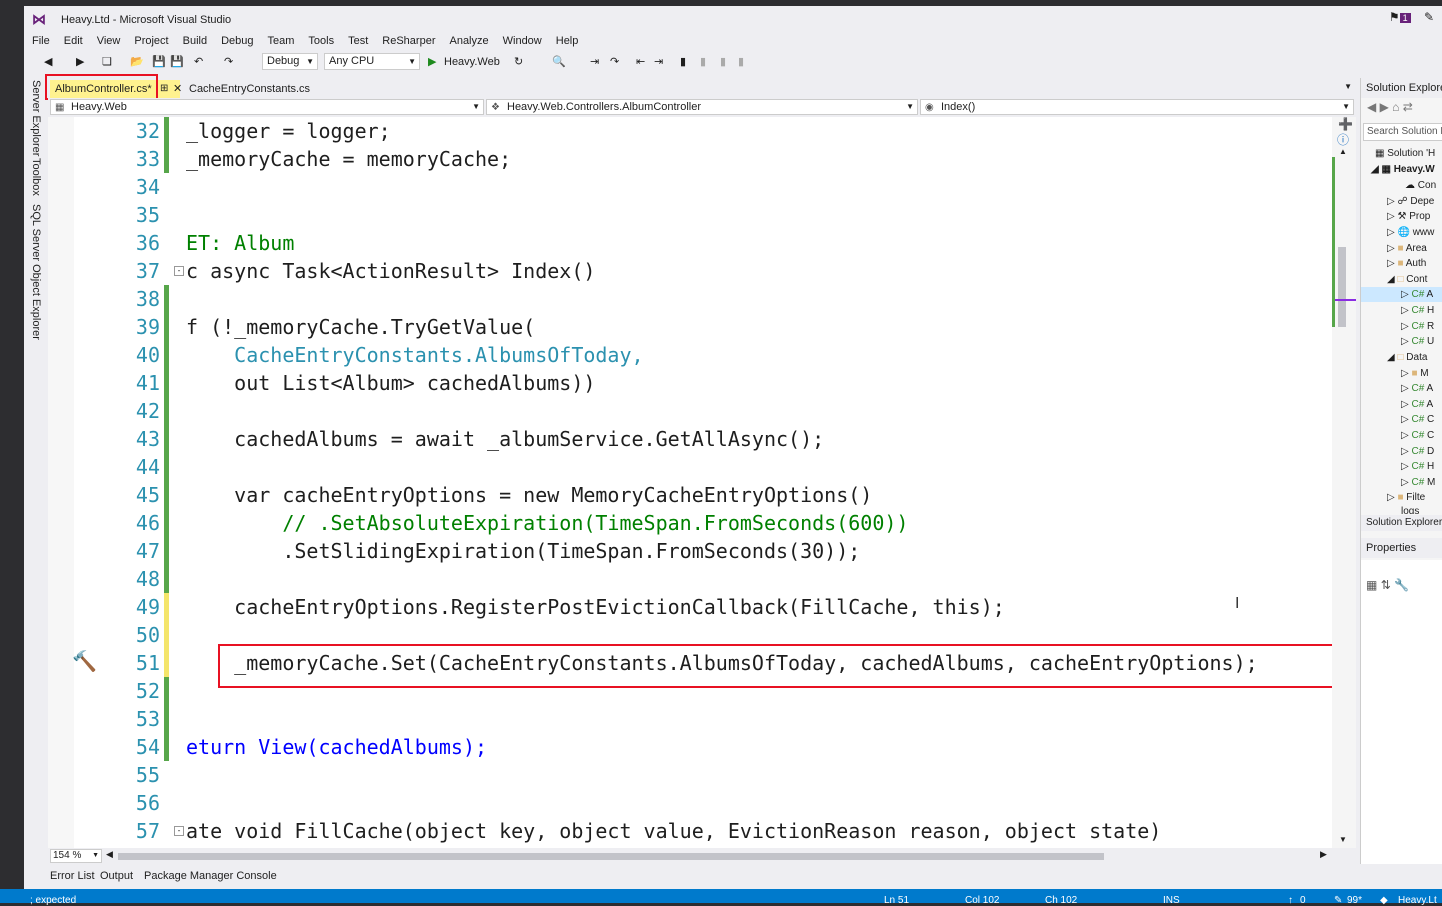  I want to click on feedback-icon: ✎, so click(1429, 17).